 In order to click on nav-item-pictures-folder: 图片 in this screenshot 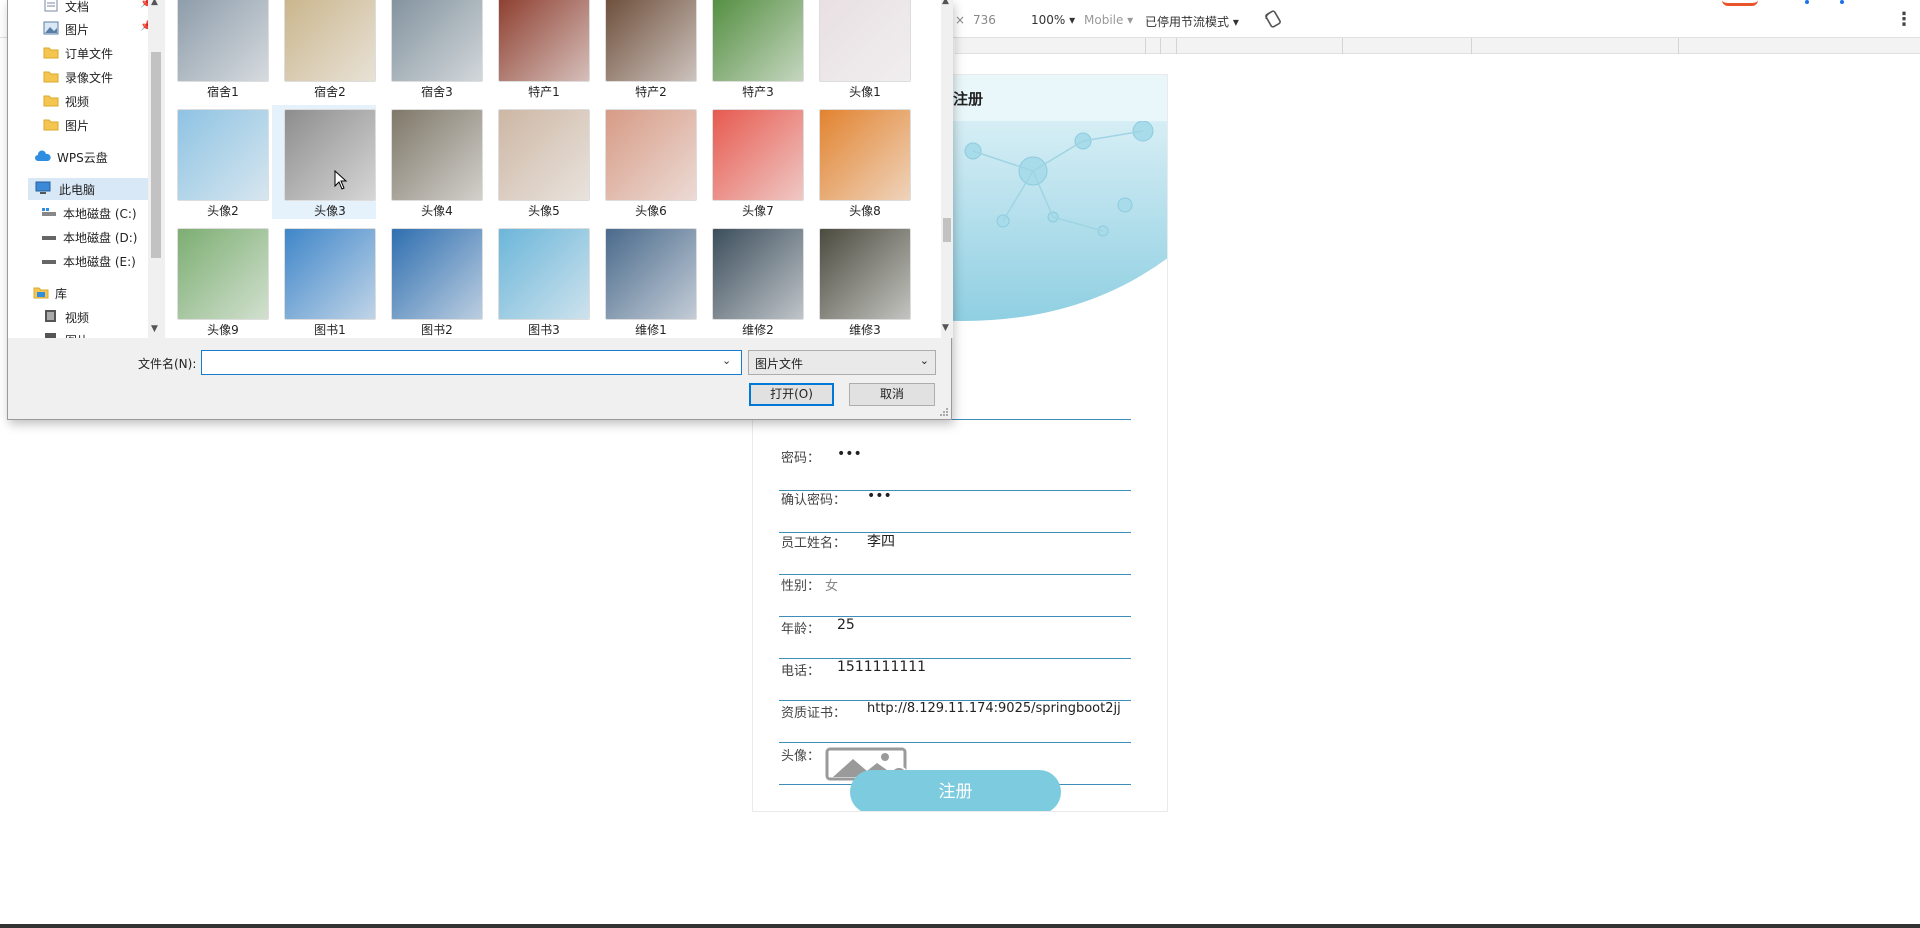, I will do `click(93, 125)`.